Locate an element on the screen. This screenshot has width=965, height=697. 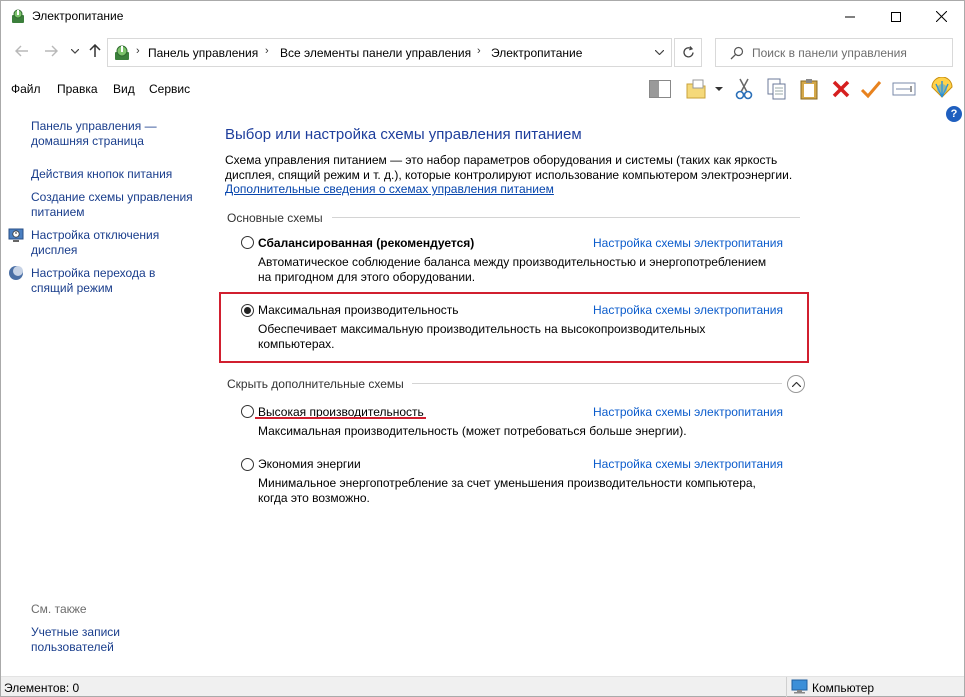
refresh-icon is located at coordinates (688, 52).